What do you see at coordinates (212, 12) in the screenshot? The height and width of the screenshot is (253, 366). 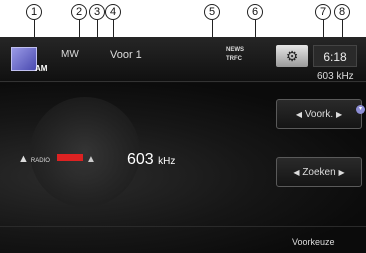 I see `callout-5: 5` at bounding box center [212, 12].